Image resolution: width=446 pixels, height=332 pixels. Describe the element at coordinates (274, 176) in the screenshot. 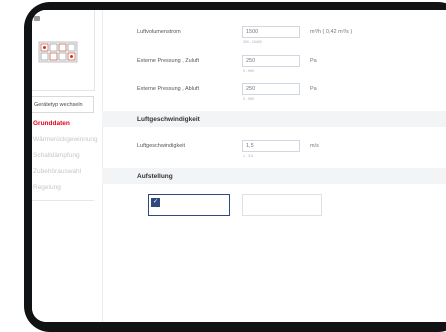

I see `setup-section-header: Aufstellung` at that location.